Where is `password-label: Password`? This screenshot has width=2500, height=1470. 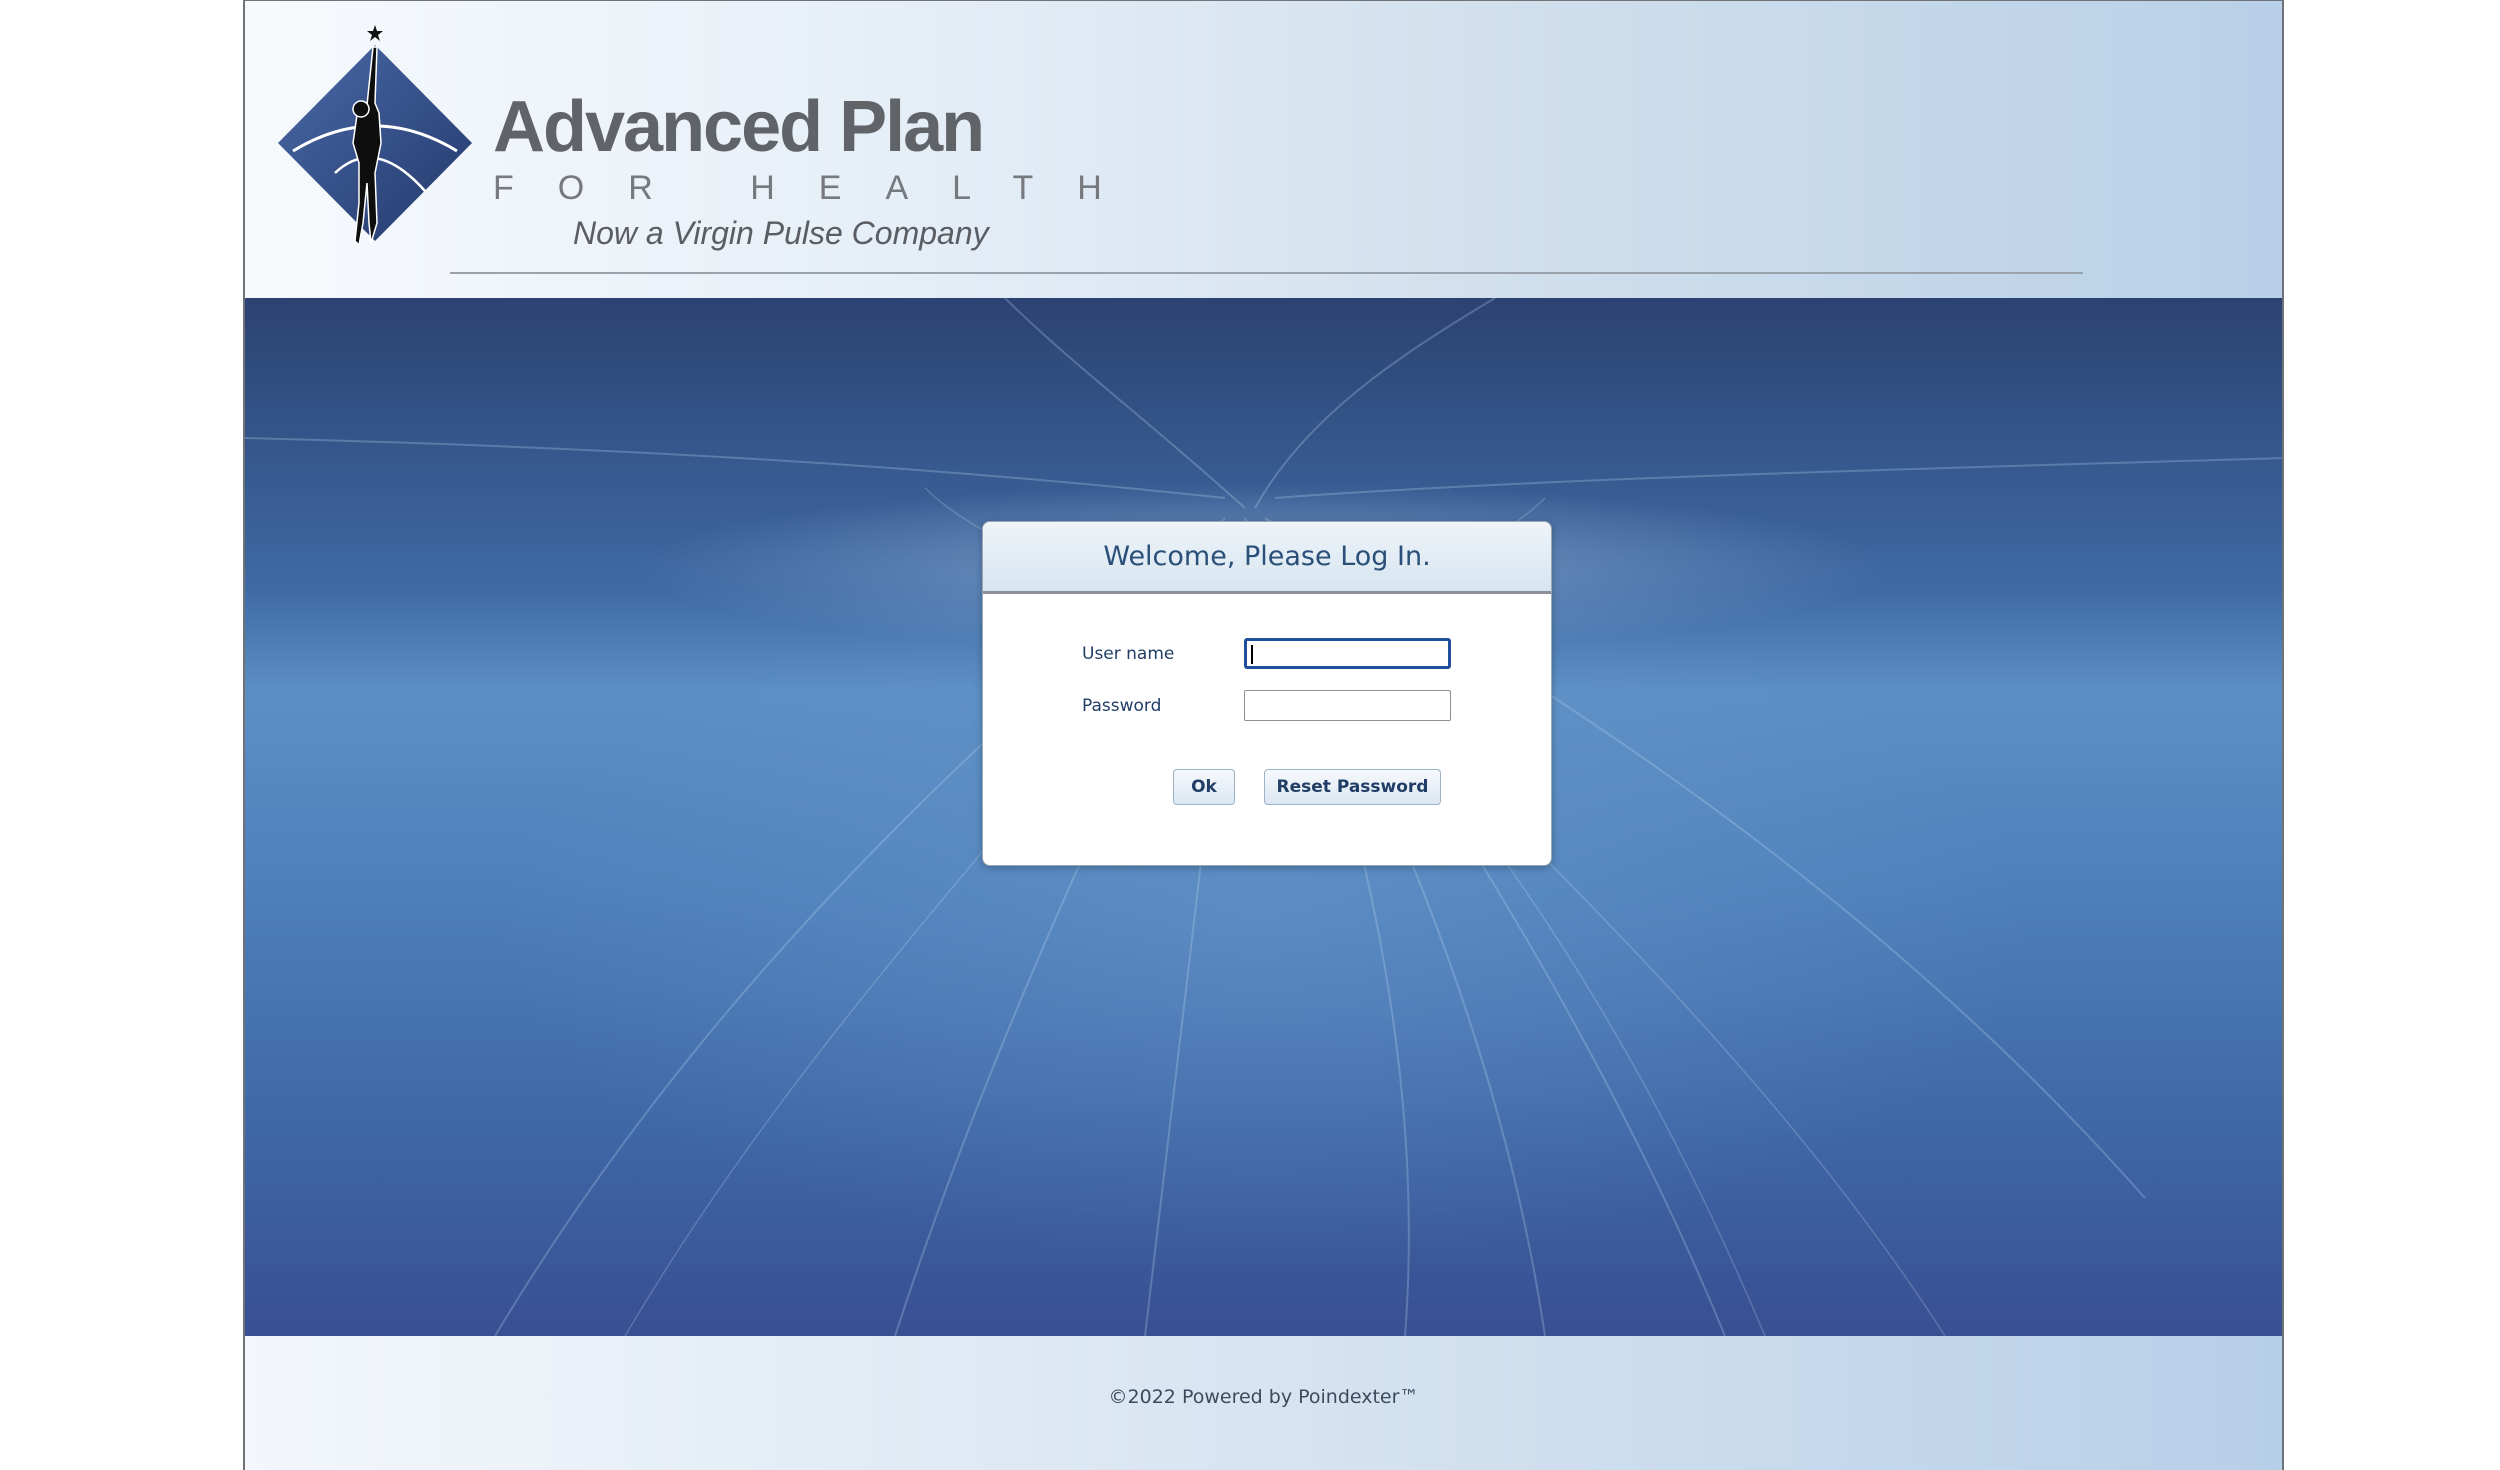 password-label: Password is located at coordinates (1122, 706).